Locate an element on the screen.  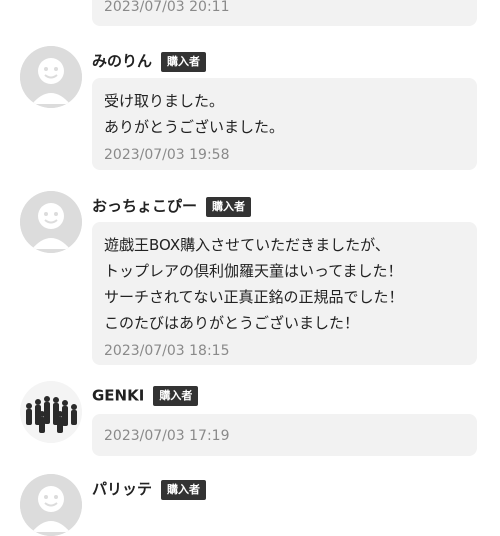
review-bubble: 2023/07/03 20:11 is located at coordinates (284, 13).